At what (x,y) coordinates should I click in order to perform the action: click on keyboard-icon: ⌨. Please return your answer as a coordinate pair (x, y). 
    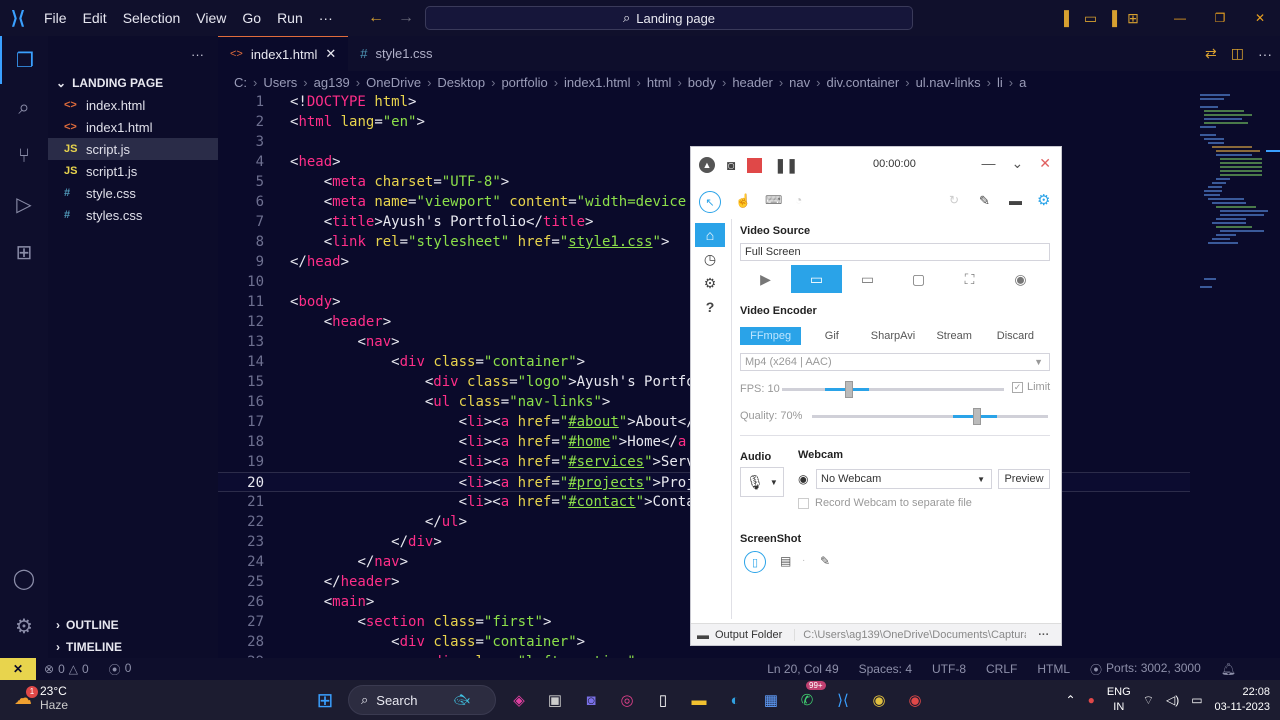
    Looking at the image, I should click on (773, 200).